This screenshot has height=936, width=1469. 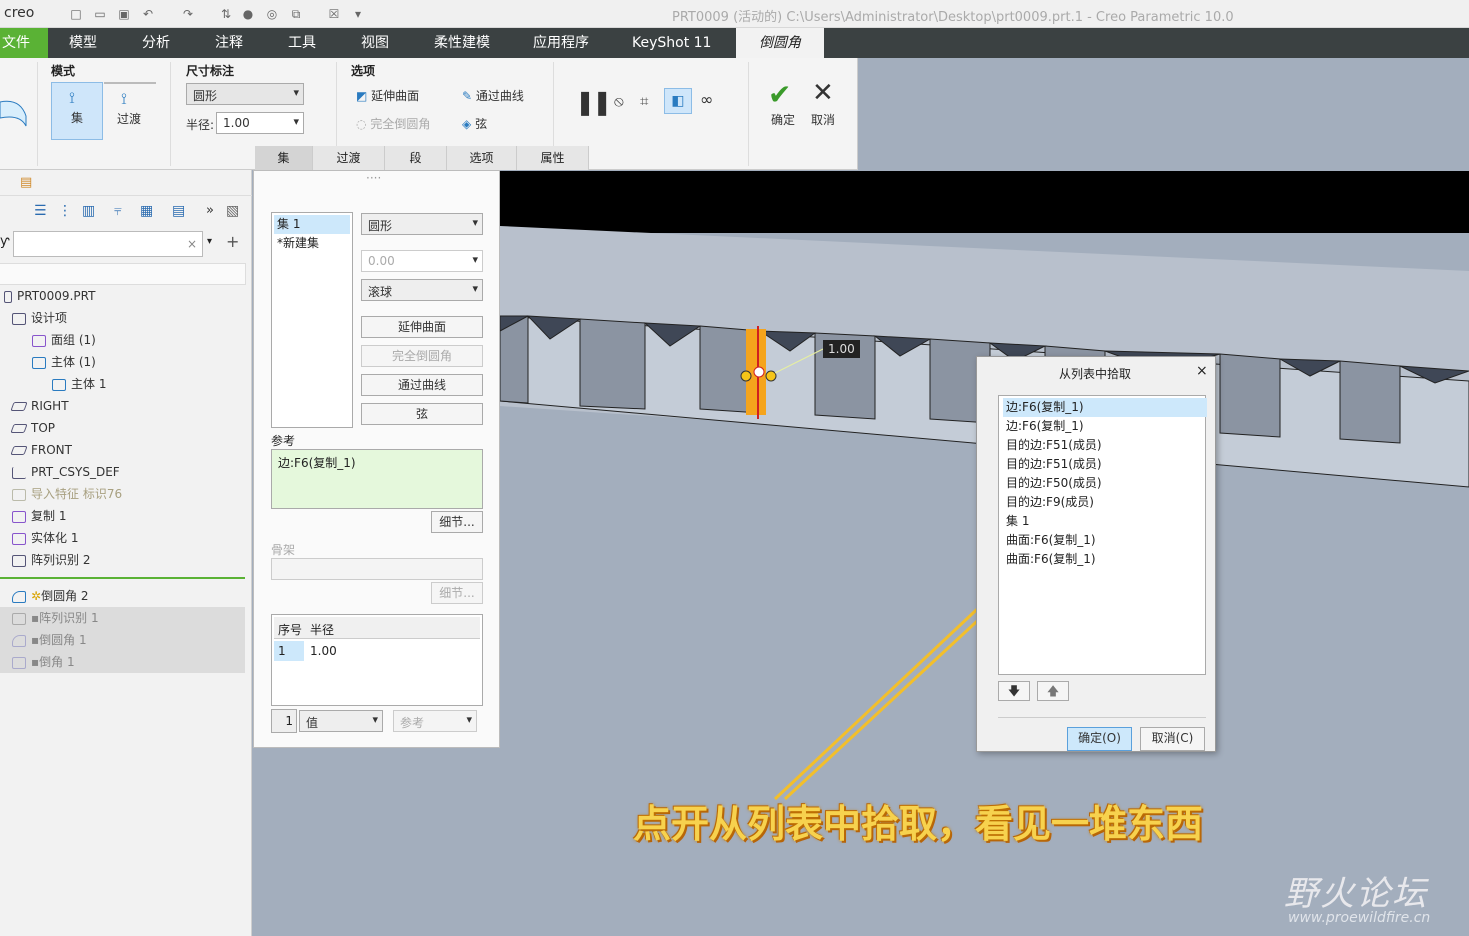 What do you see at coordinates (51, 560) in the screenshot?
I see `tree-item-pattern-2: 阵列识别 2` at bounding box center [51, 560].